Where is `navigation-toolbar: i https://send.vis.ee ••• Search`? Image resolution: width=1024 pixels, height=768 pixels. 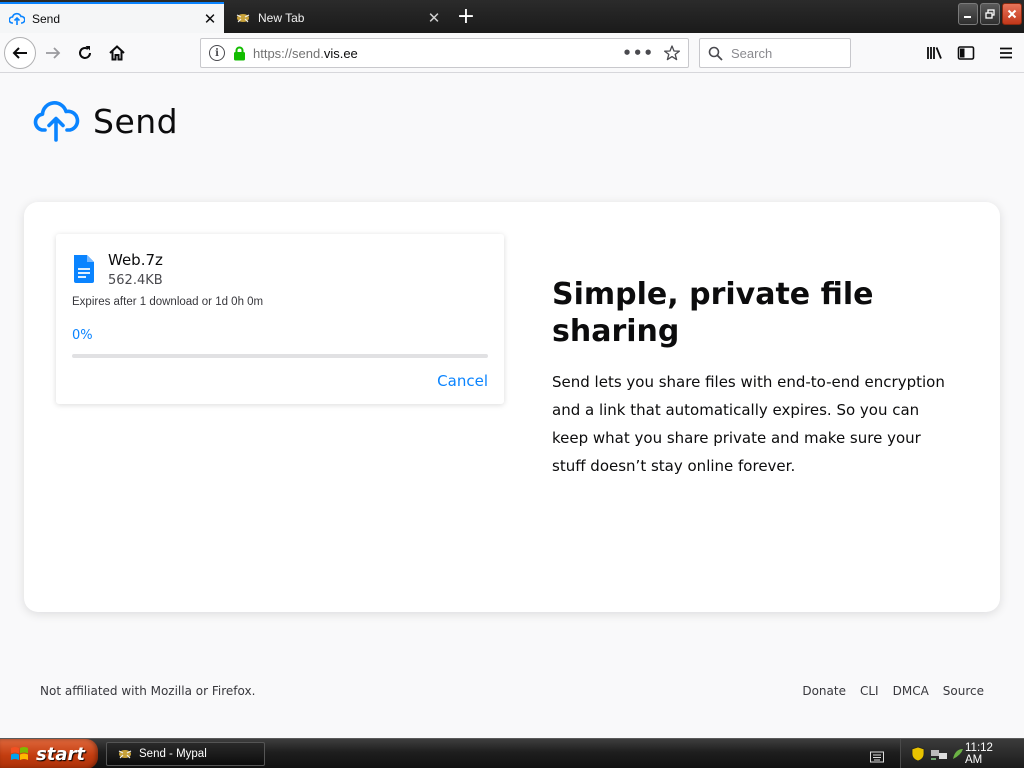
navigation-toolbar: i https://send.vis.ee ••• Search is located at coordinates (512, 53).